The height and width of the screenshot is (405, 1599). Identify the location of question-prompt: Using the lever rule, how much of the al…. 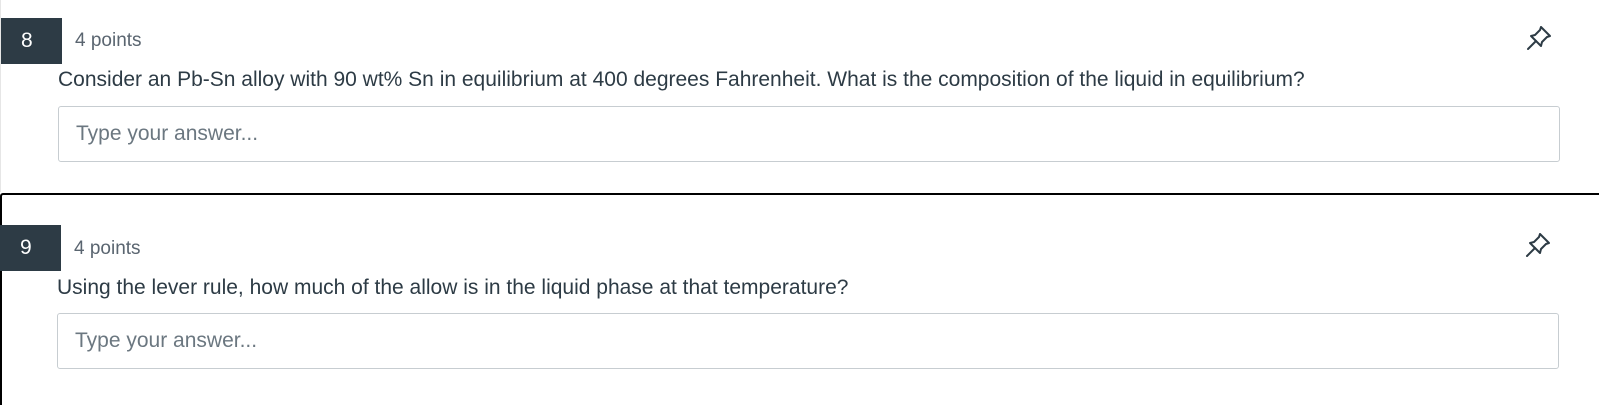
(453, 287).